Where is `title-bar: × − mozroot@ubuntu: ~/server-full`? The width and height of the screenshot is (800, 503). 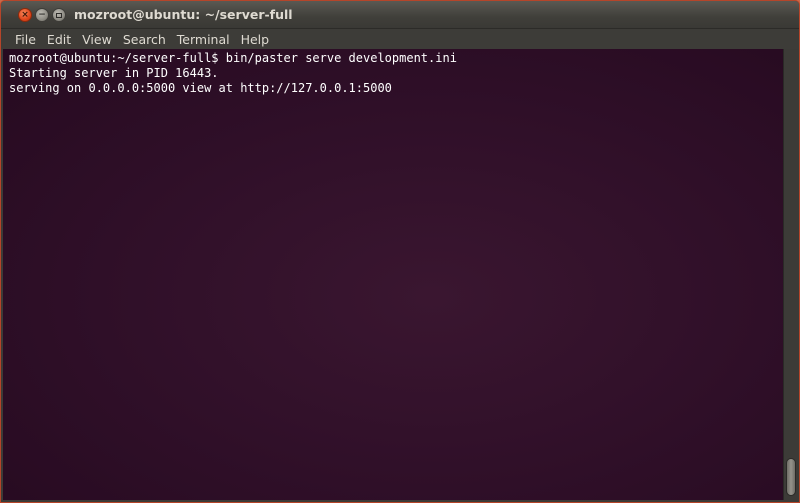 title-bar: × − mozroot@ubuntu: ~/server-full is located at coordinates (400, 15).